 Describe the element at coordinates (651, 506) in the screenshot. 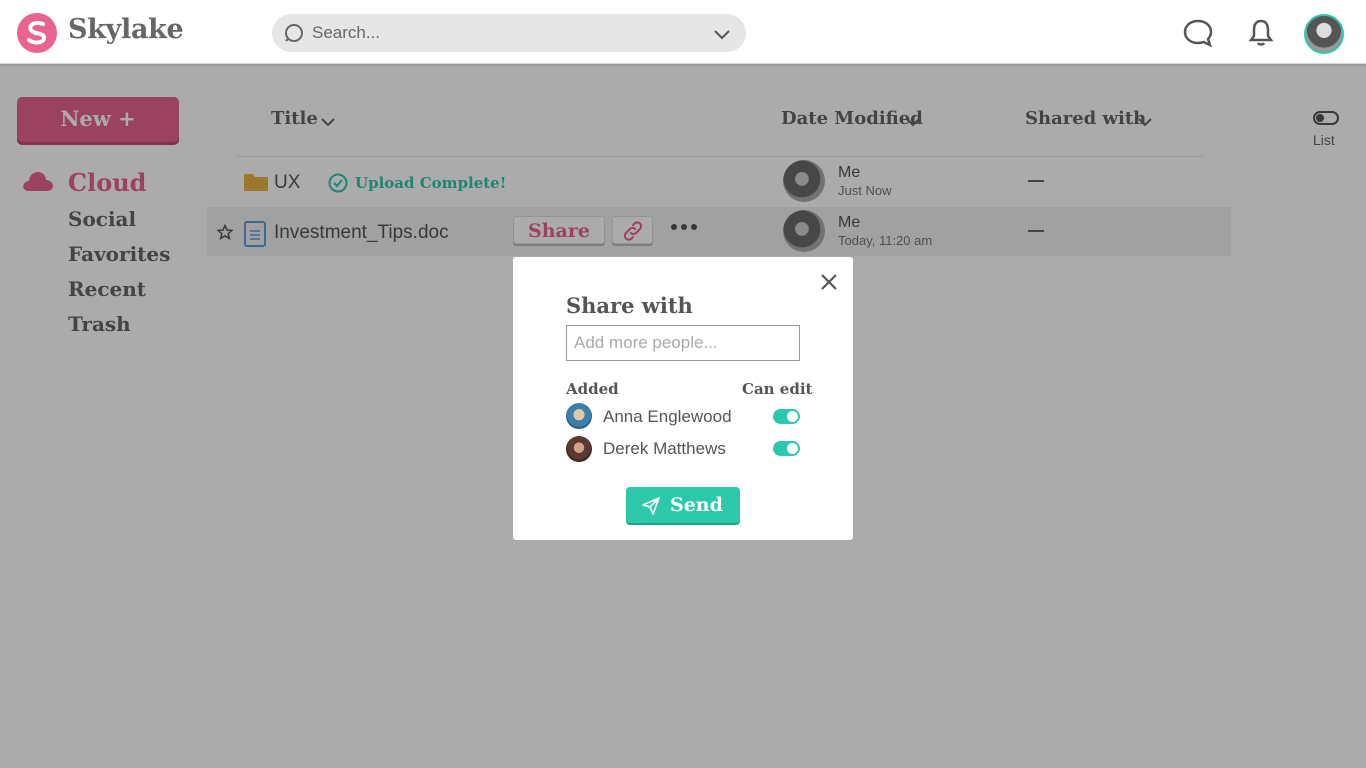

I see `paper-plane-icon` at that location.